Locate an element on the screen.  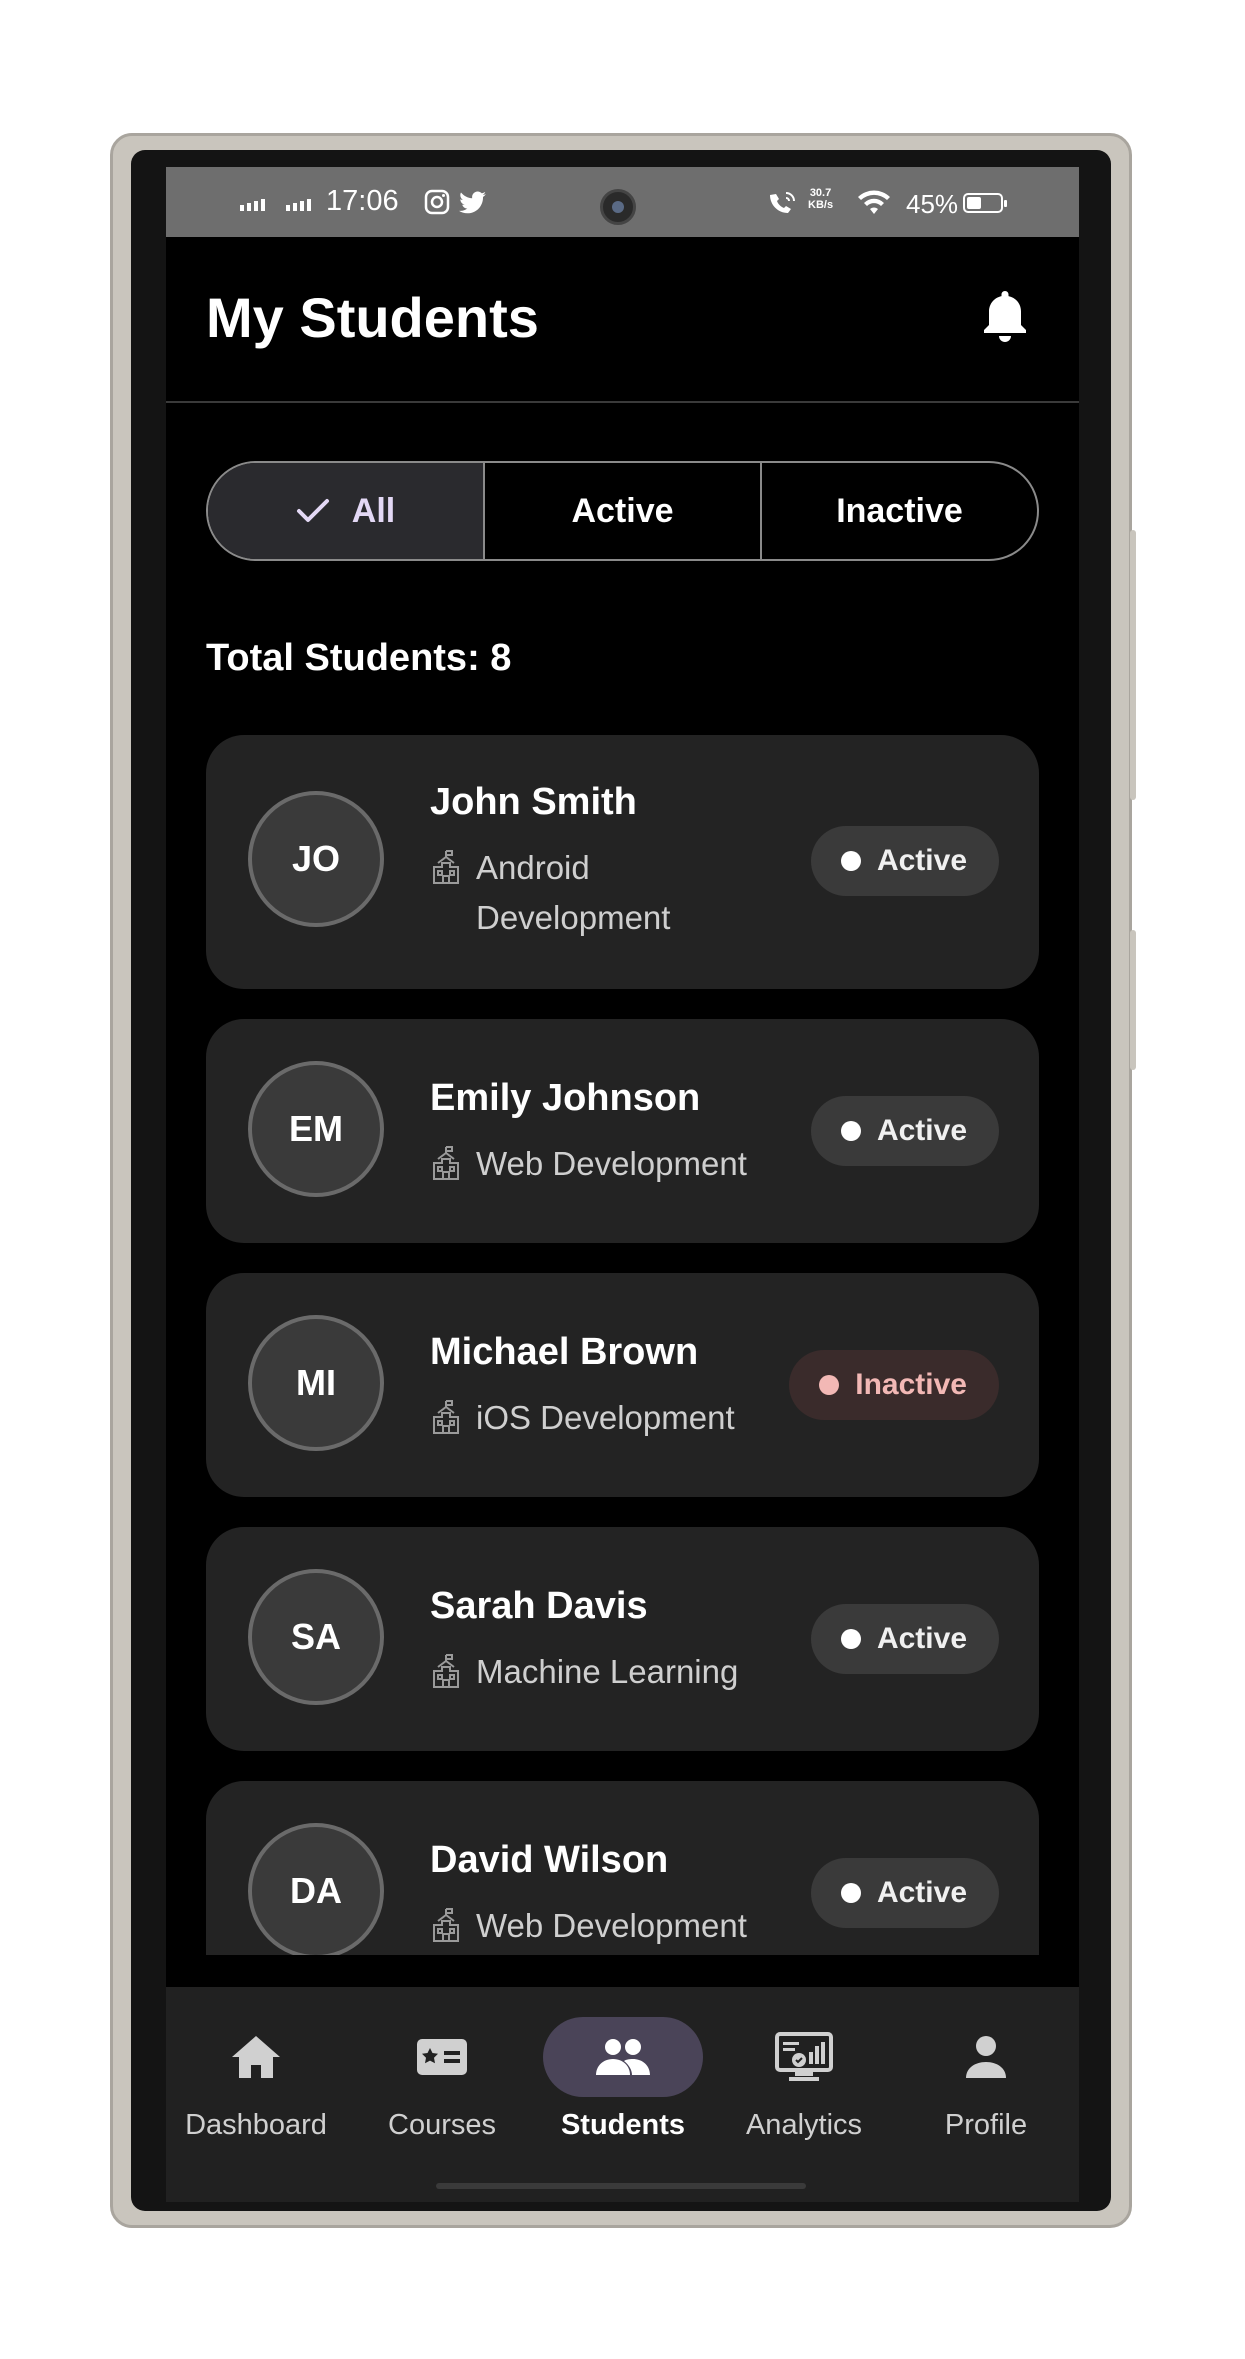
students-icon is located at coordinates (623, 2057).